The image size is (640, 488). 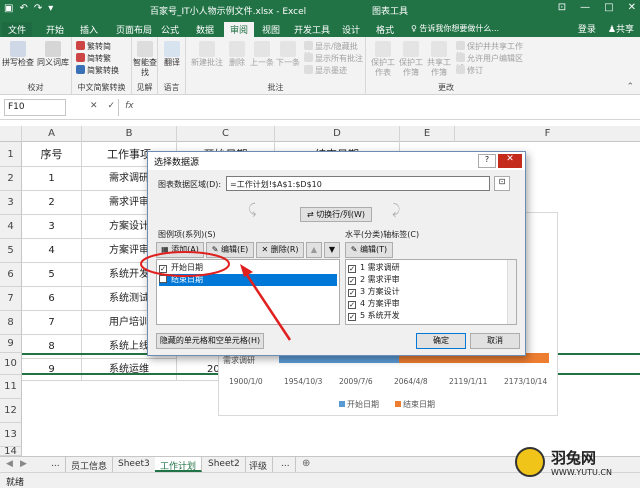 I want to click on track-changes-button: 修订, so click(x=469, y=70).